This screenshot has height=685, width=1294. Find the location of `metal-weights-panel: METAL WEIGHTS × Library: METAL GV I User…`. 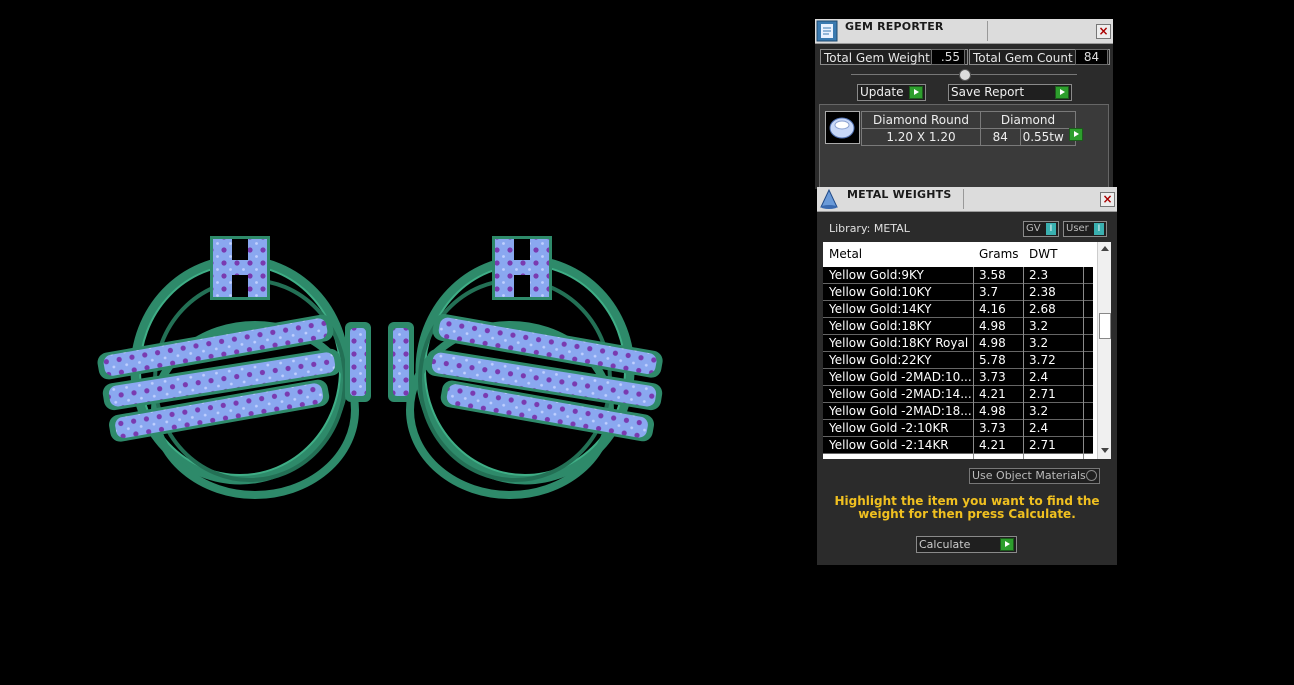

metal-weights-panel: METAL WEIGHTS × Library: METAL GV I User… is located at coordinates (967, 376).